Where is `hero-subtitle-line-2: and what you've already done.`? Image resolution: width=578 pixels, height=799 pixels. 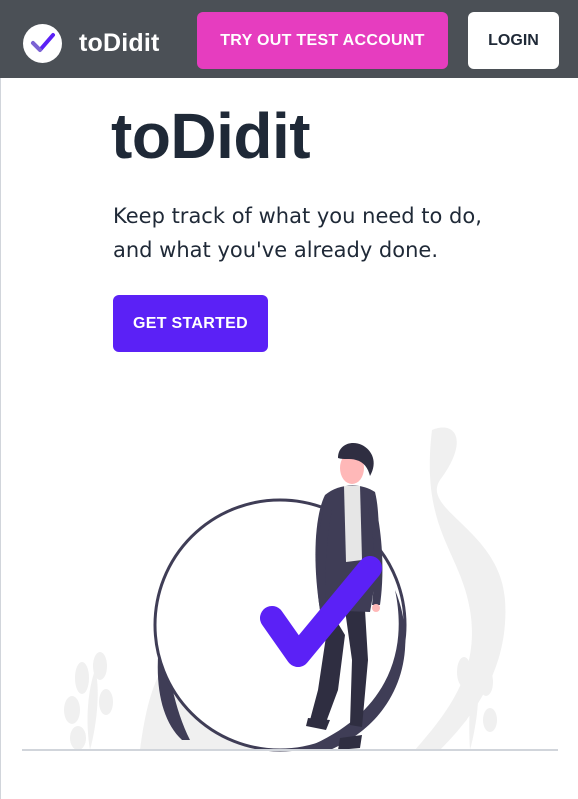 hero-subtitle-line-2: and what you've already done. is located at coordinates (276, 250).